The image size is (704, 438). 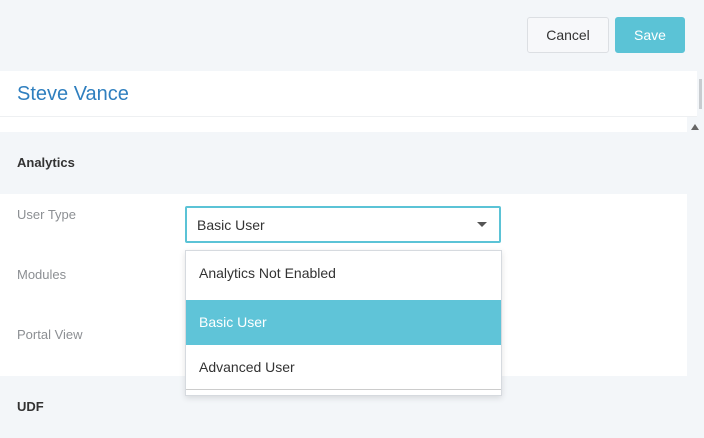 I want to click on chevron-down-icon, so click(x=482, y=224).